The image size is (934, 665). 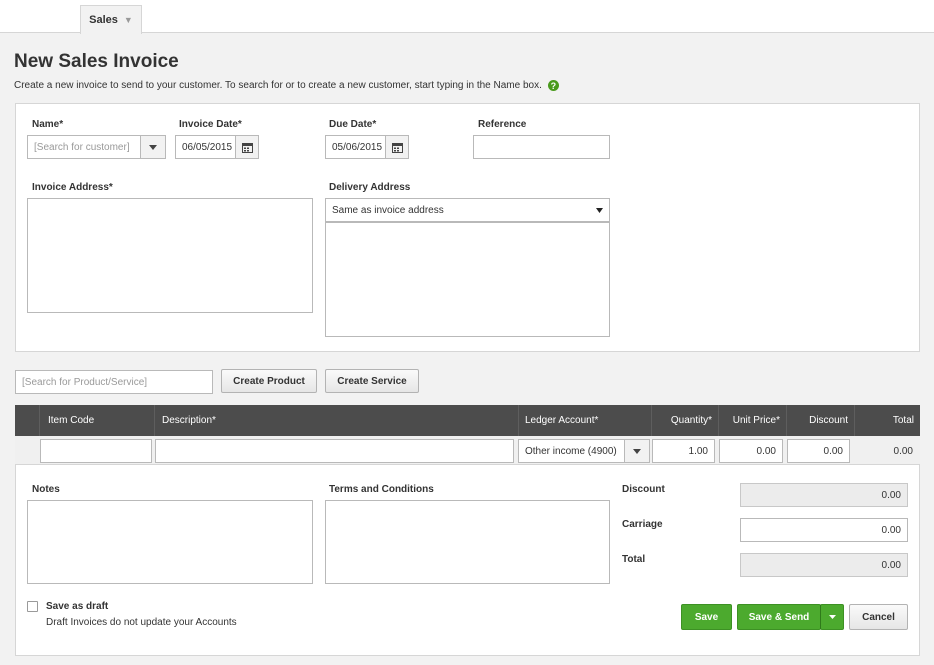 I want to click on column-header-description: Description*, so click(x=336, y=420).